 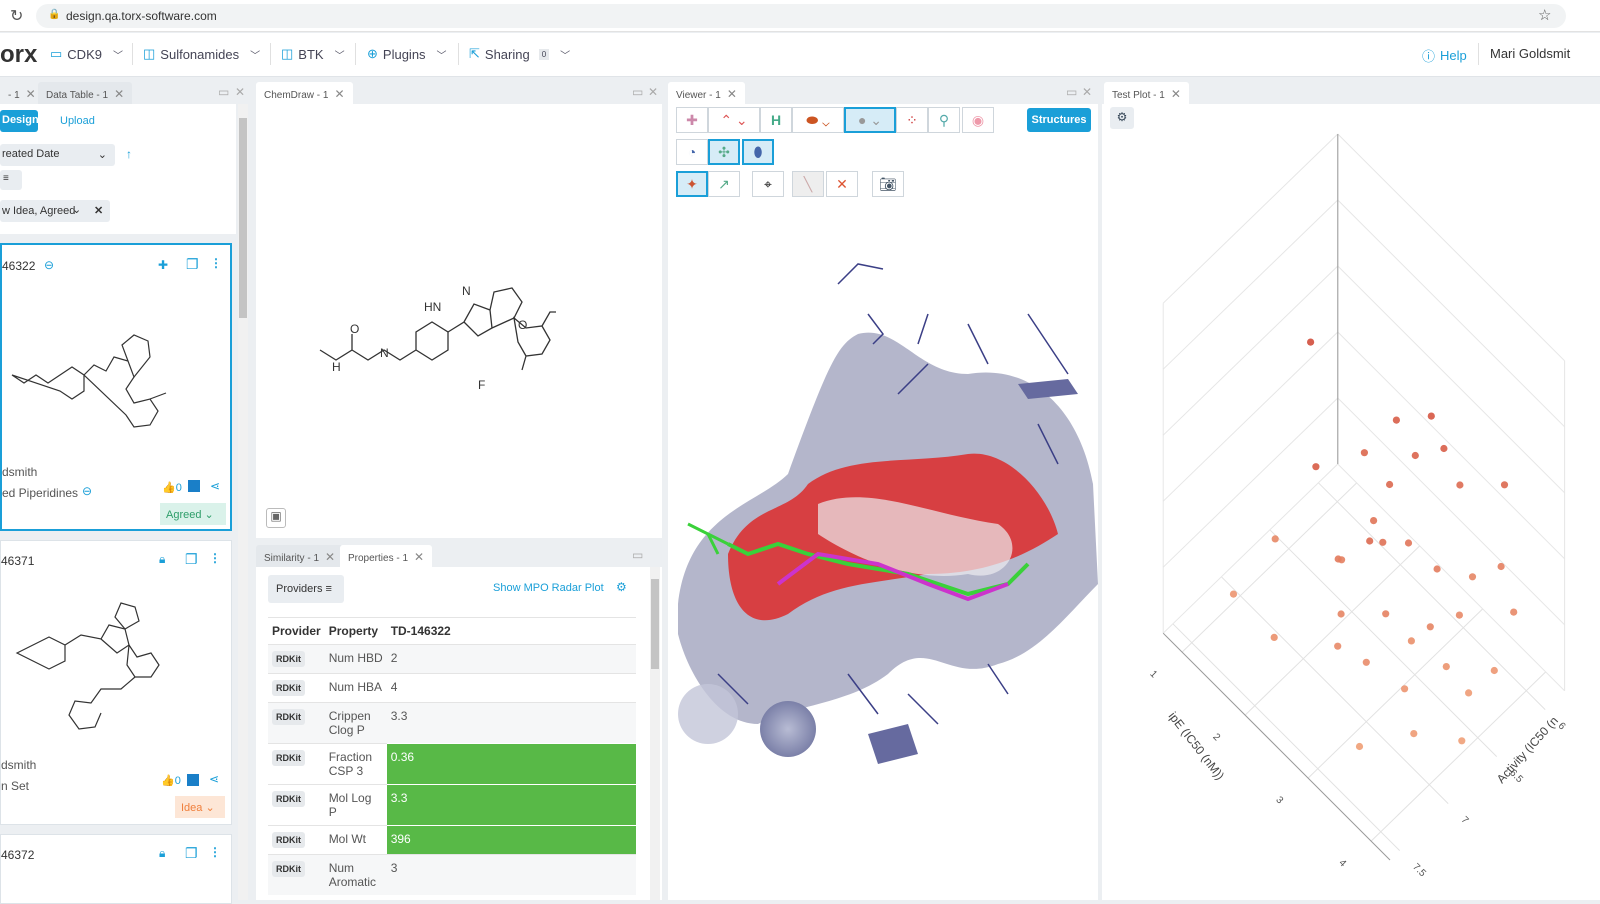 I want to click on gear-icon: ⚙, so click(x=621, y=587).